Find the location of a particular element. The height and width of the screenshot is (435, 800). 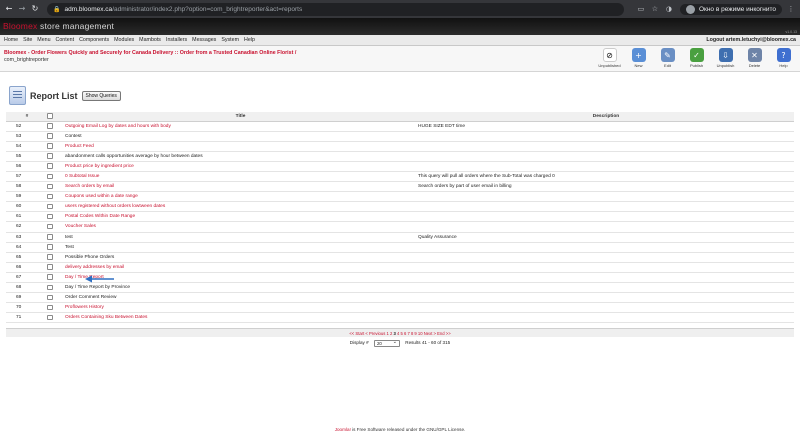

report-title-link: delivery addresses by email is located at coordinates (94, 267).